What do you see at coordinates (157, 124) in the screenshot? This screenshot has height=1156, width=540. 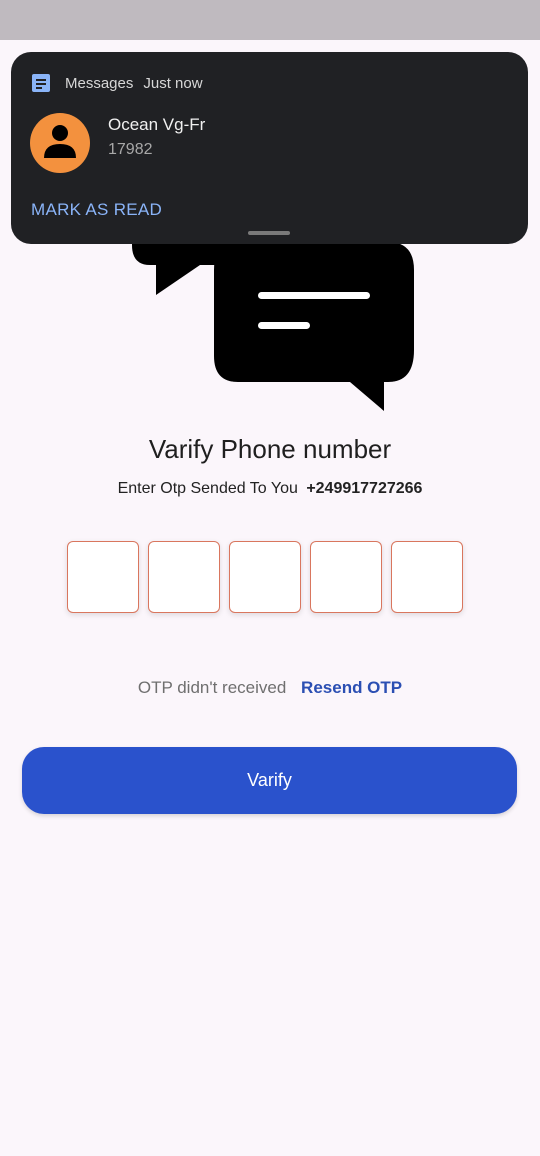 I see `notification-sender: Ocean Vg-Fr` at bounding box center [157, 124].